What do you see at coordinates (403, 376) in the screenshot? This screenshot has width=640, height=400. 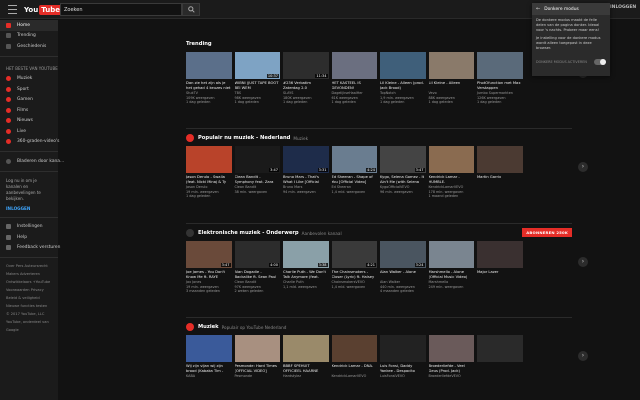 I see `video-channel: LuisFonsiVEVO` at bounding box center [403, 376].